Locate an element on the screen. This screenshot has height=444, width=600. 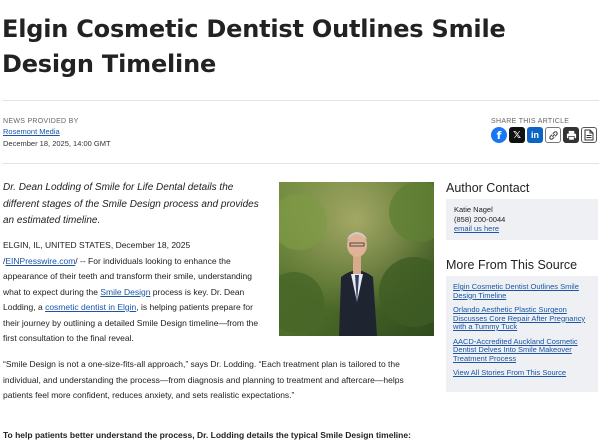
einpresswire-link: EINPresswire.com is located at coordinates (40, 261).